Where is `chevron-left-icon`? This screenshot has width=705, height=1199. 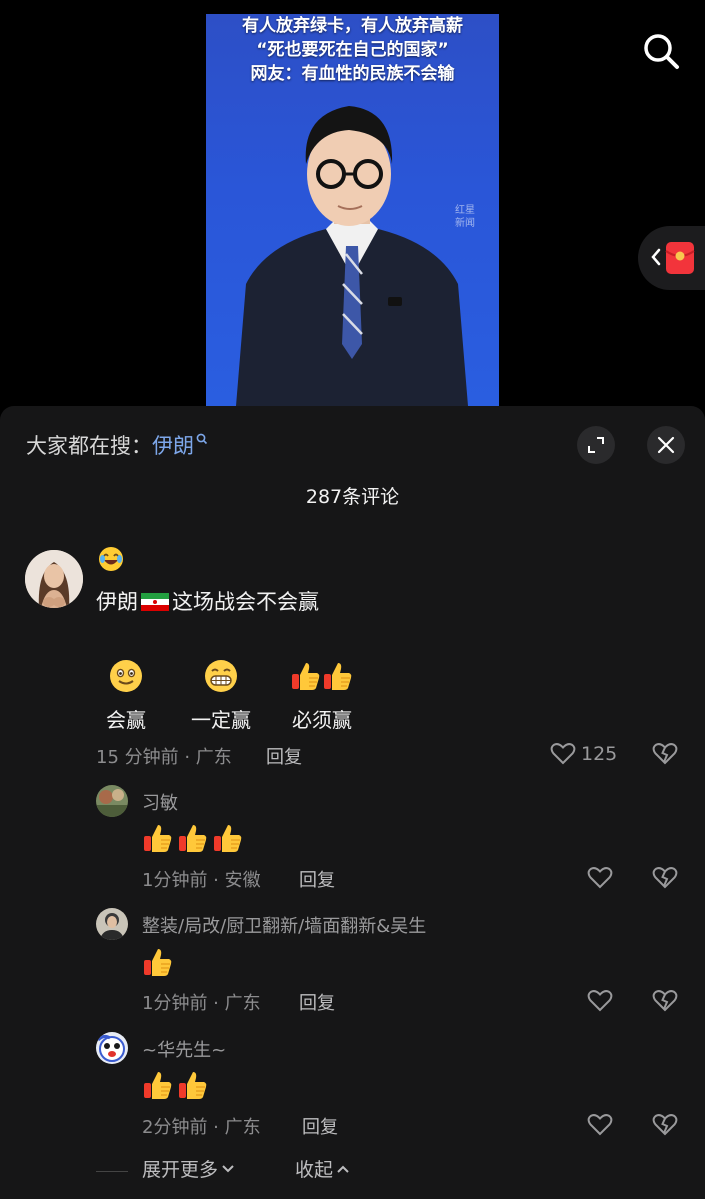
chevron-left-icon is located at coordinates (656, 257).